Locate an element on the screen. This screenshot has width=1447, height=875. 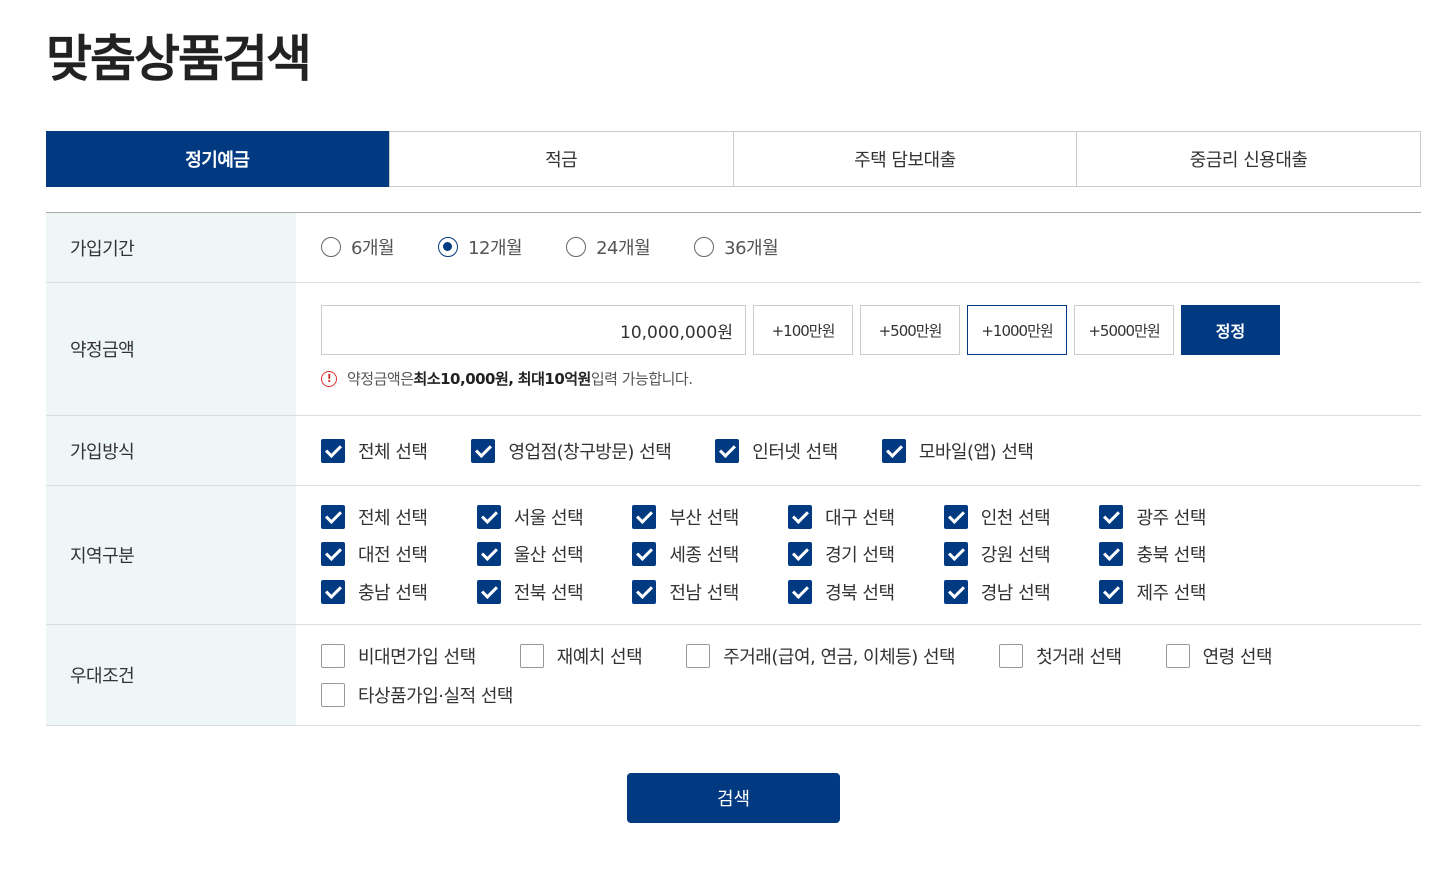
checkbox-label: 광주 선택 is located at coordinates (1171, 518).